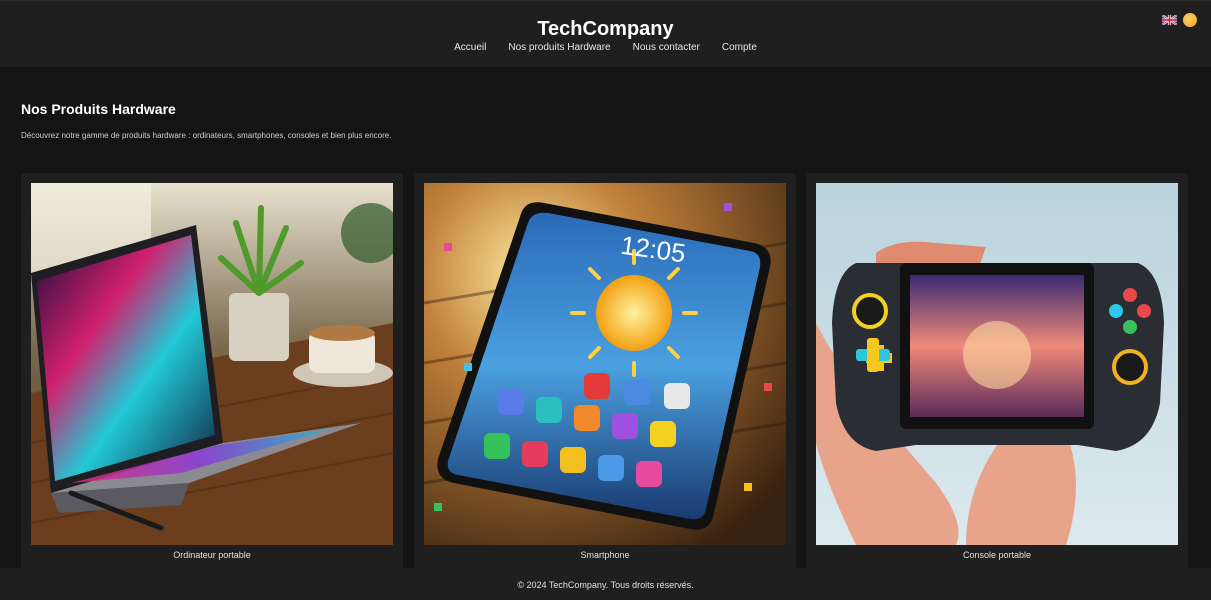 The width and height of the screenshot is (1211, 600). Describe the element at coordinates (1169, 20) in the screenshot. I see `uk-flag-icon` at that location.